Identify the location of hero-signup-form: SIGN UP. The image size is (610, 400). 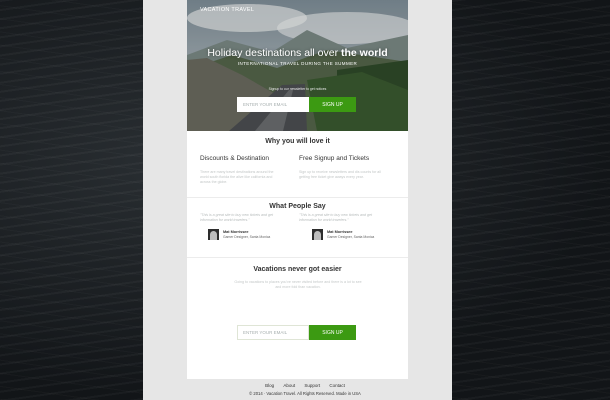
(296, 104).